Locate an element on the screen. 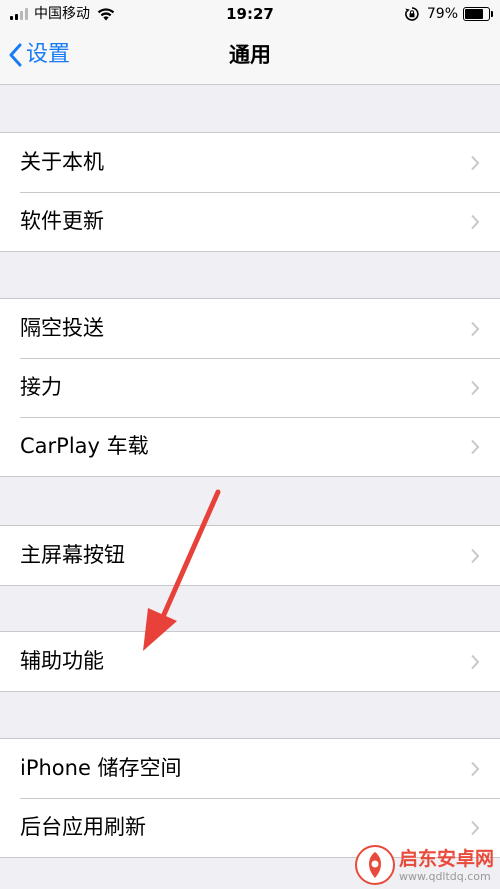 This screenshot has height=889, width=500. row-label: 后台应用刷新 is located at coordinates (83, 827).